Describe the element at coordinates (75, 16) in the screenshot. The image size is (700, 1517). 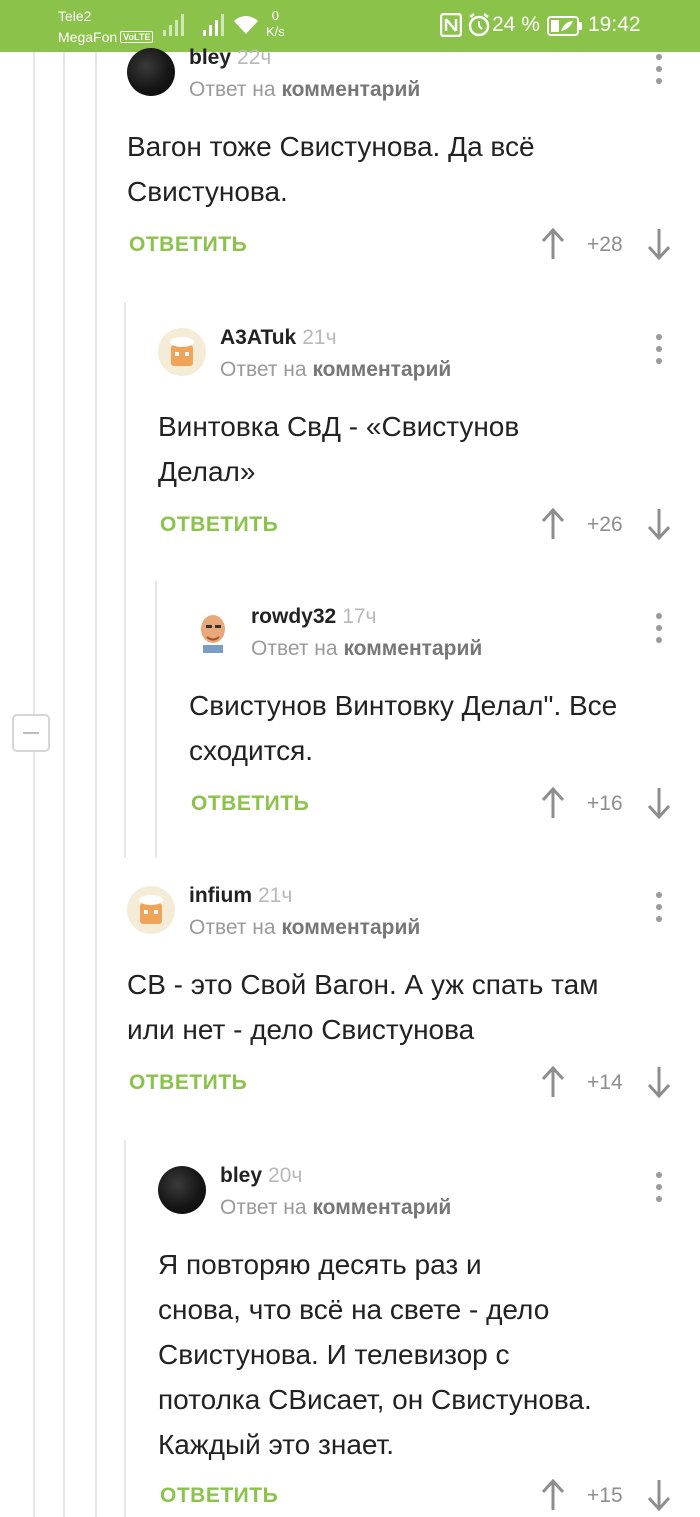
I see `carrier-tele2: Tele2` at that location.